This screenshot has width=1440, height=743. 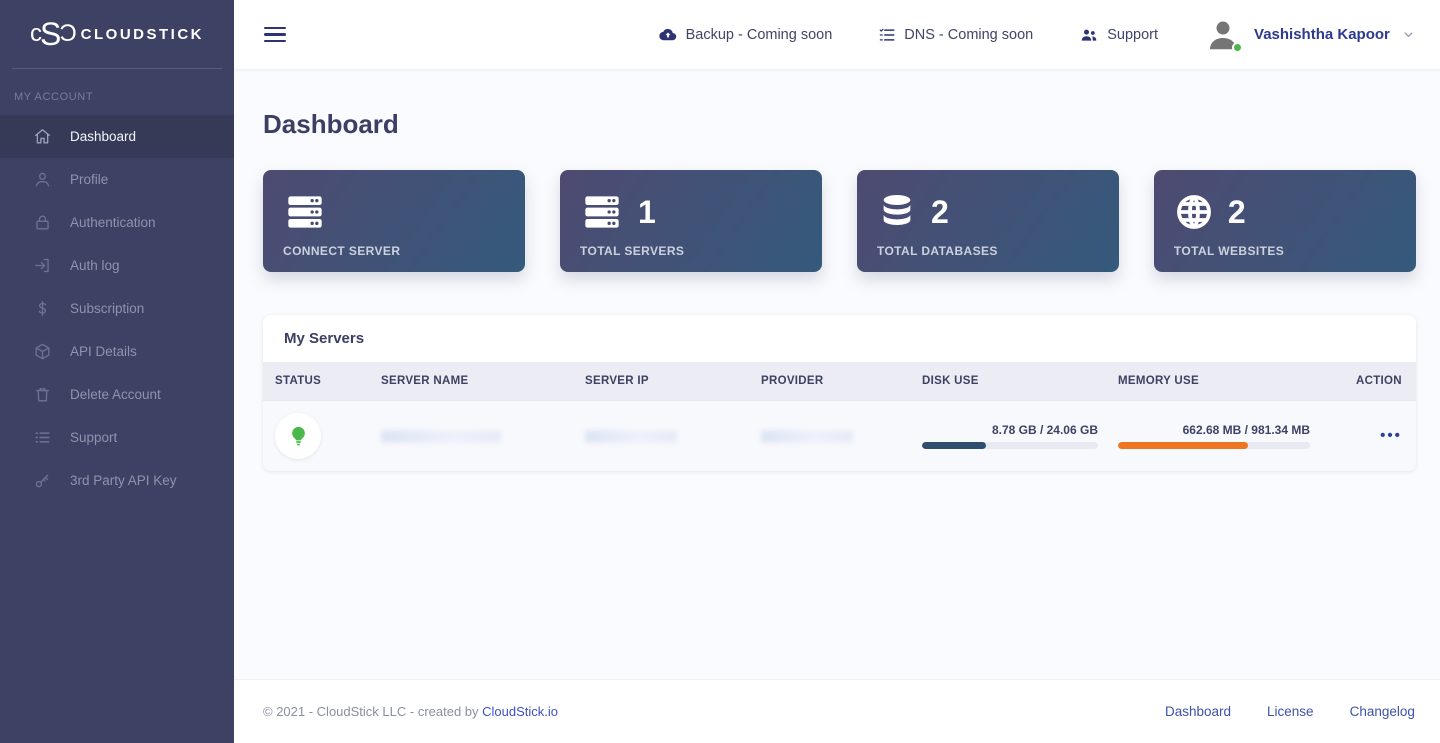 What do you see at coordinates (987, 221) in the screenshot?
I see `total-databases-card: 2 TOTAL DATABASES` at bounding box center [987, 221].